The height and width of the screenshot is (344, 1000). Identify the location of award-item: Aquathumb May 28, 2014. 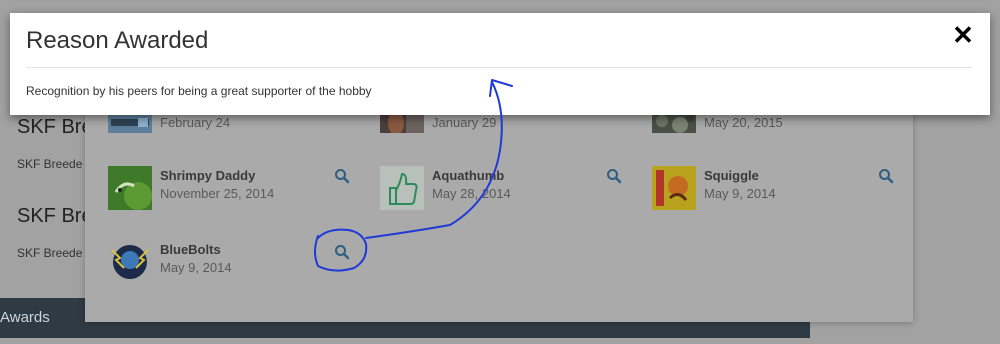
(510, 191).